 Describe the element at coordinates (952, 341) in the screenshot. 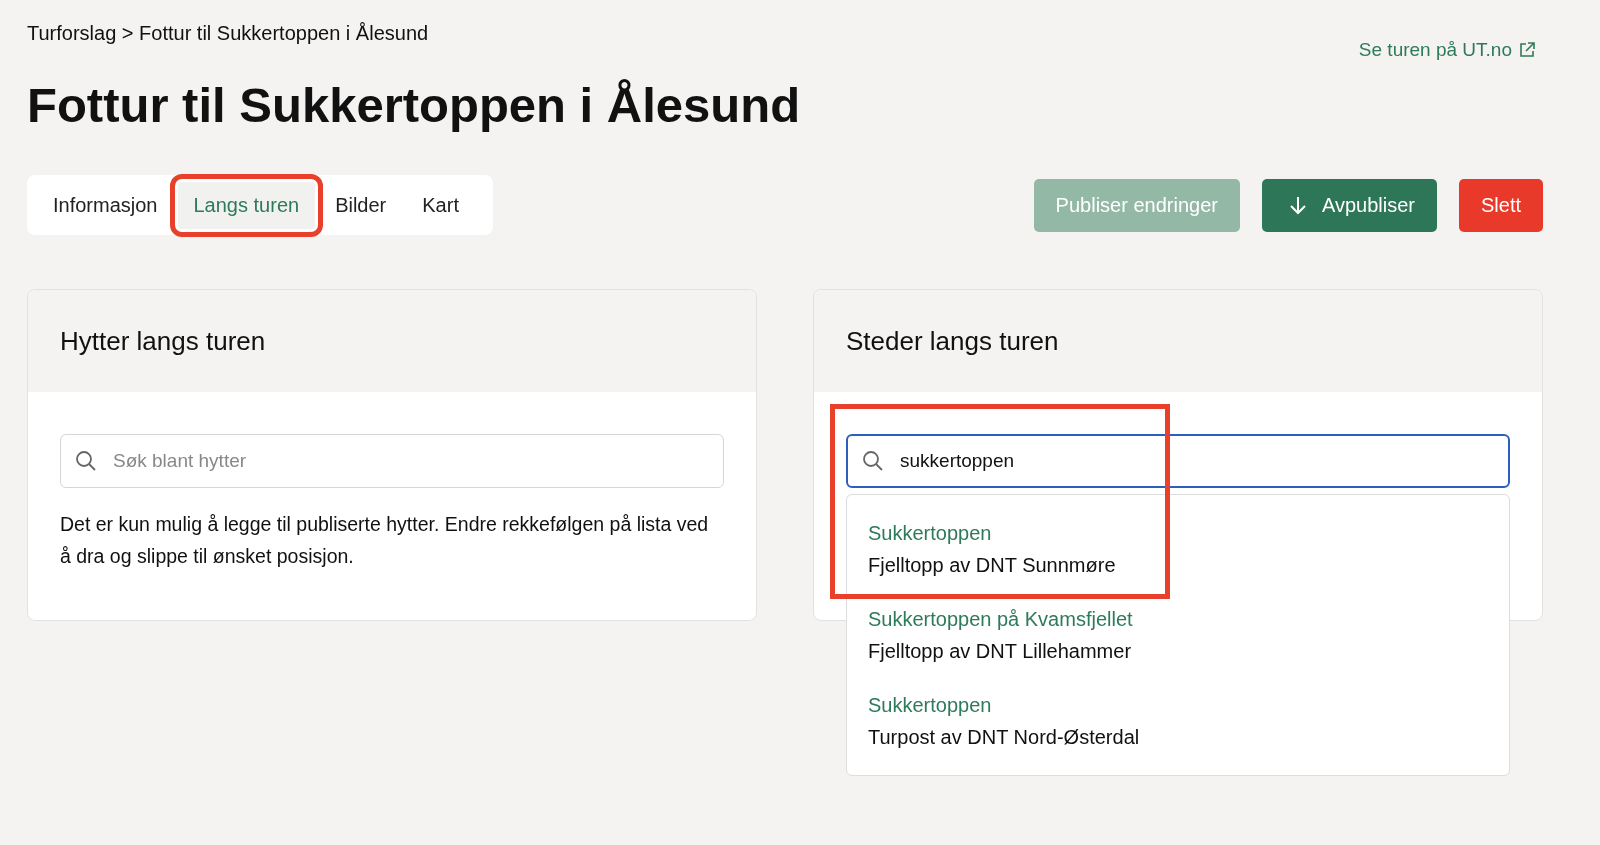

I see `card-title: Steder langs turen` at that location.